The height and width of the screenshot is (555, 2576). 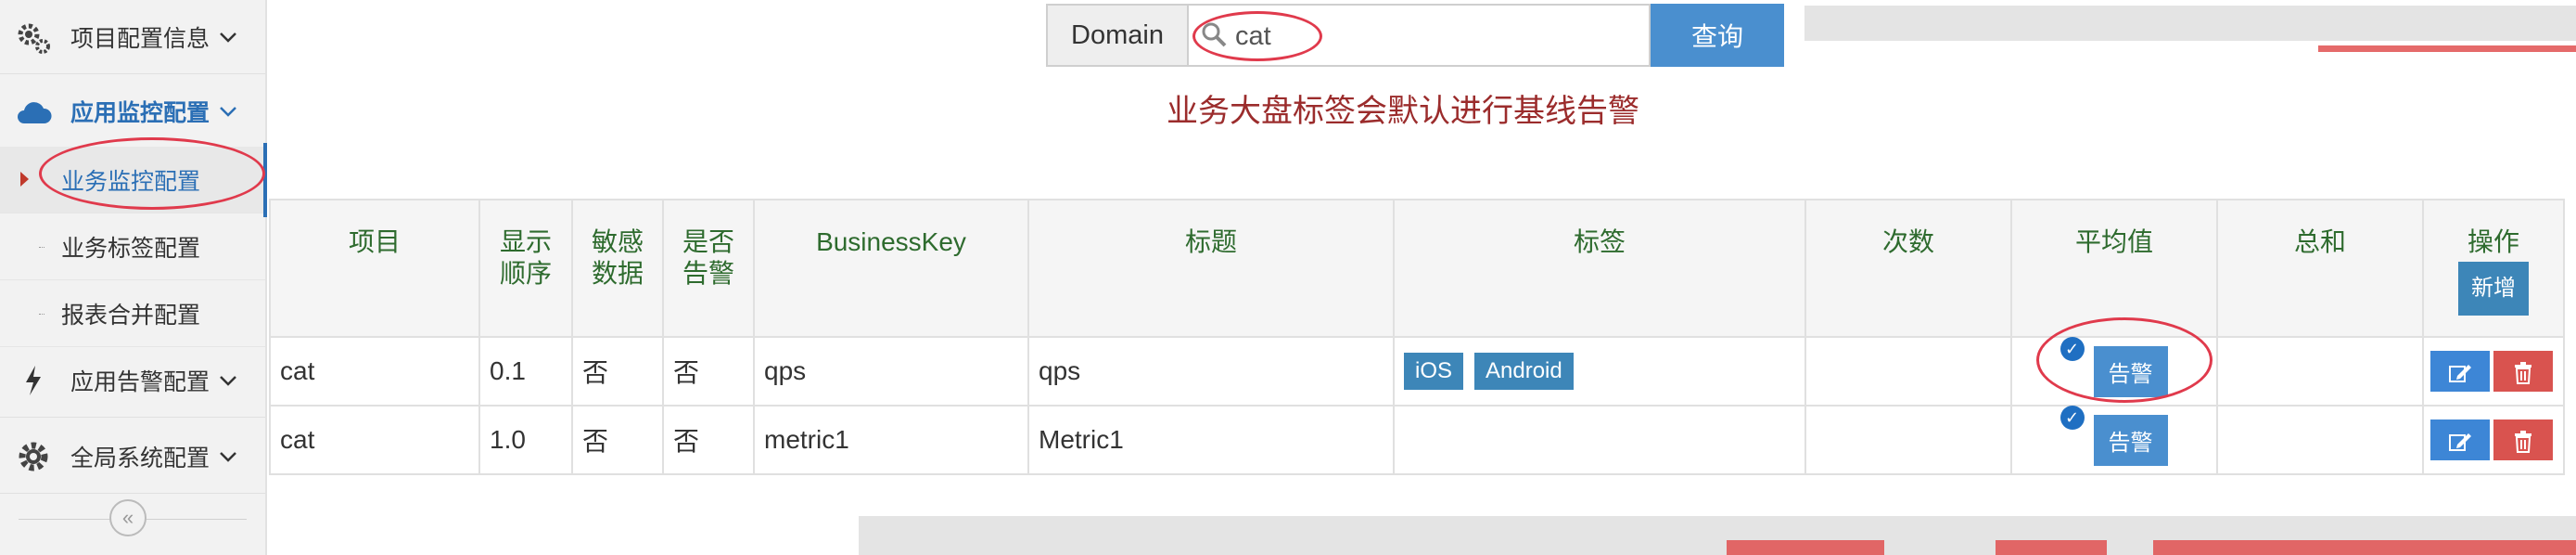 What do you see at coordinates (140, 113) in the screenshot?
I see `nav-group-label: 应用监控配置` at bounding box center [140, 113].